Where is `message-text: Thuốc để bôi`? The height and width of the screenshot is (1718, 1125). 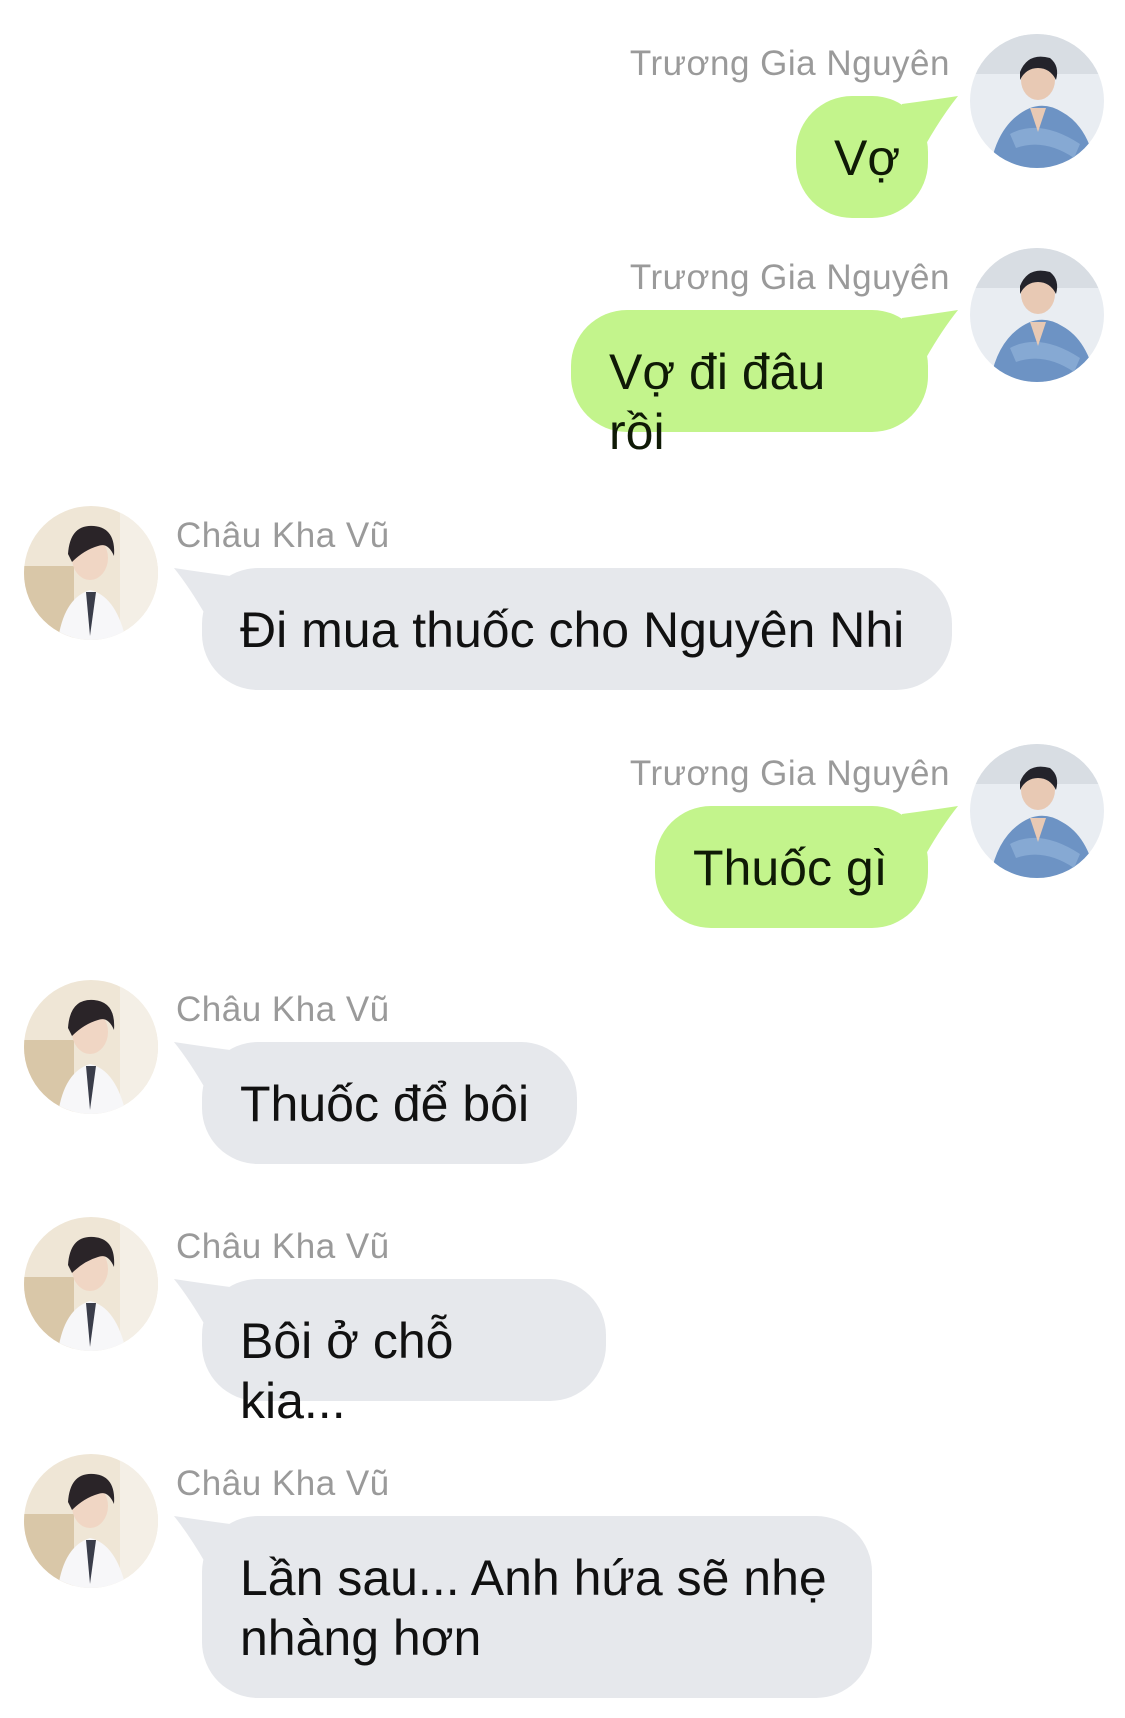 message-text: Thuốc để bôi is located at coordinates (385, 1104).